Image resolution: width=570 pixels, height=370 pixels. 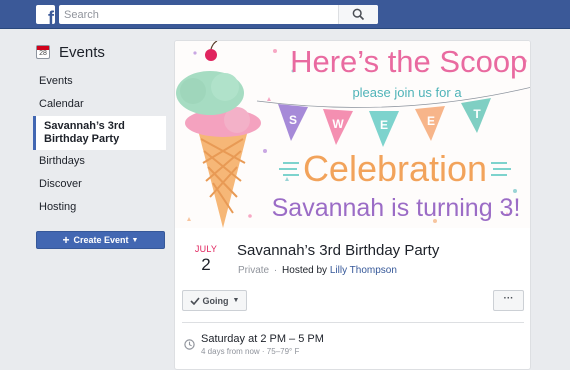 I want to click on top-bar: f, so click(x=285, y=14).